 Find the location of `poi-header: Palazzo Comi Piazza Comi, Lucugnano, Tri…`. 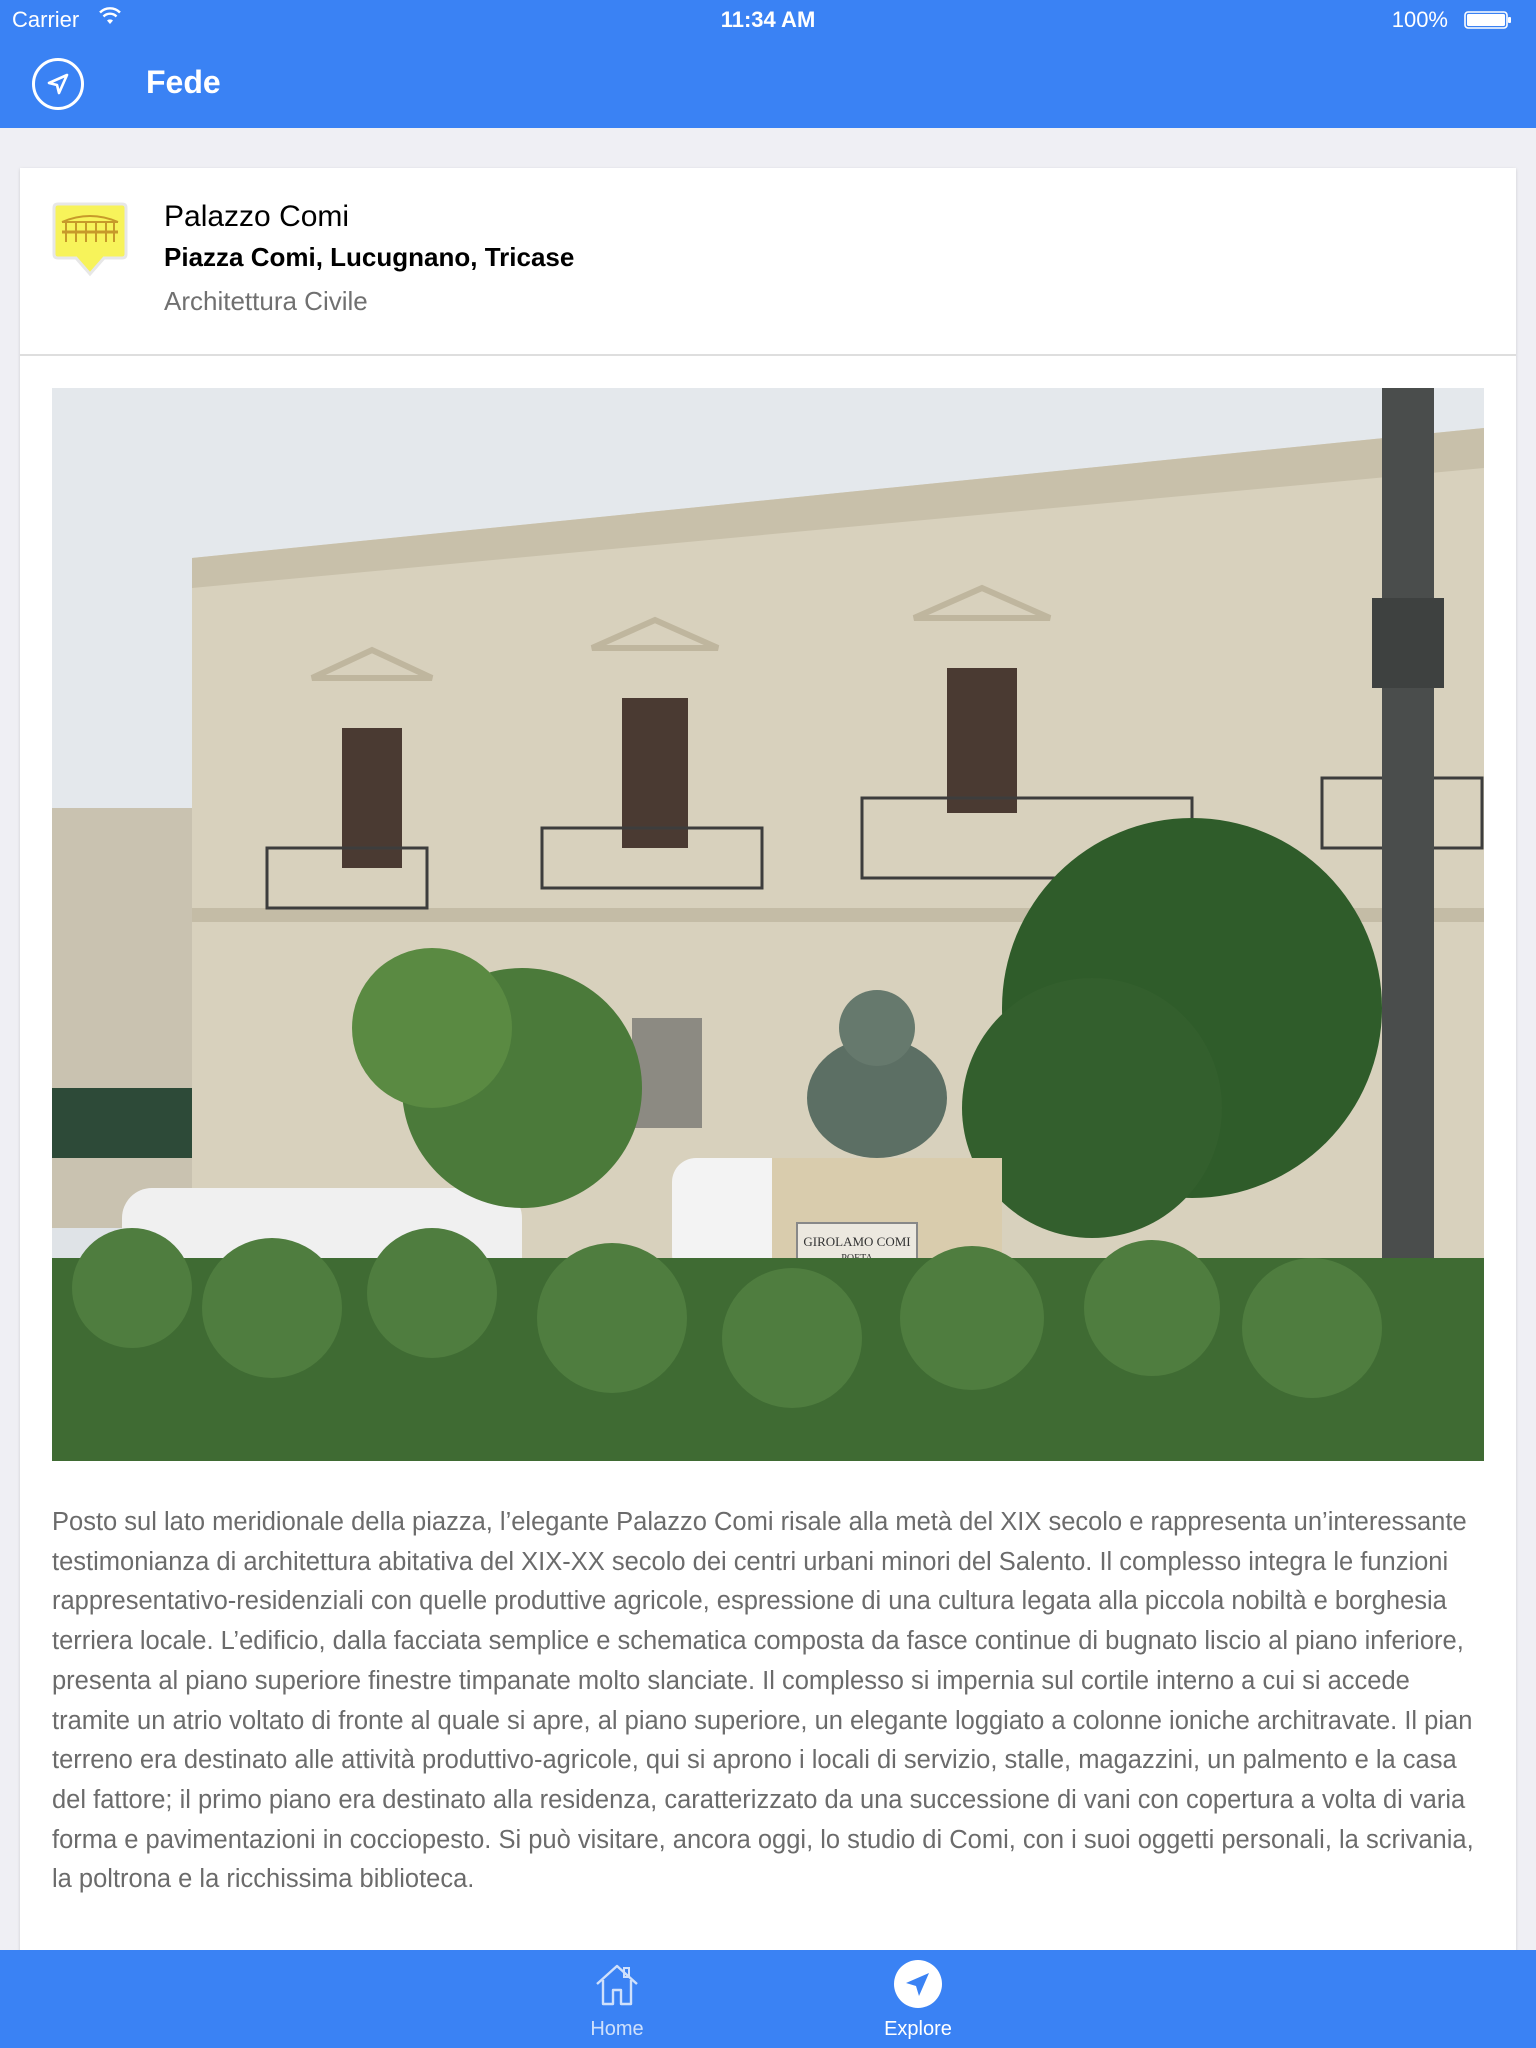

poi-header: Palazzo Comi Piazza Comi, Lucugnano, Tri… is located at coordinates (768, 262).